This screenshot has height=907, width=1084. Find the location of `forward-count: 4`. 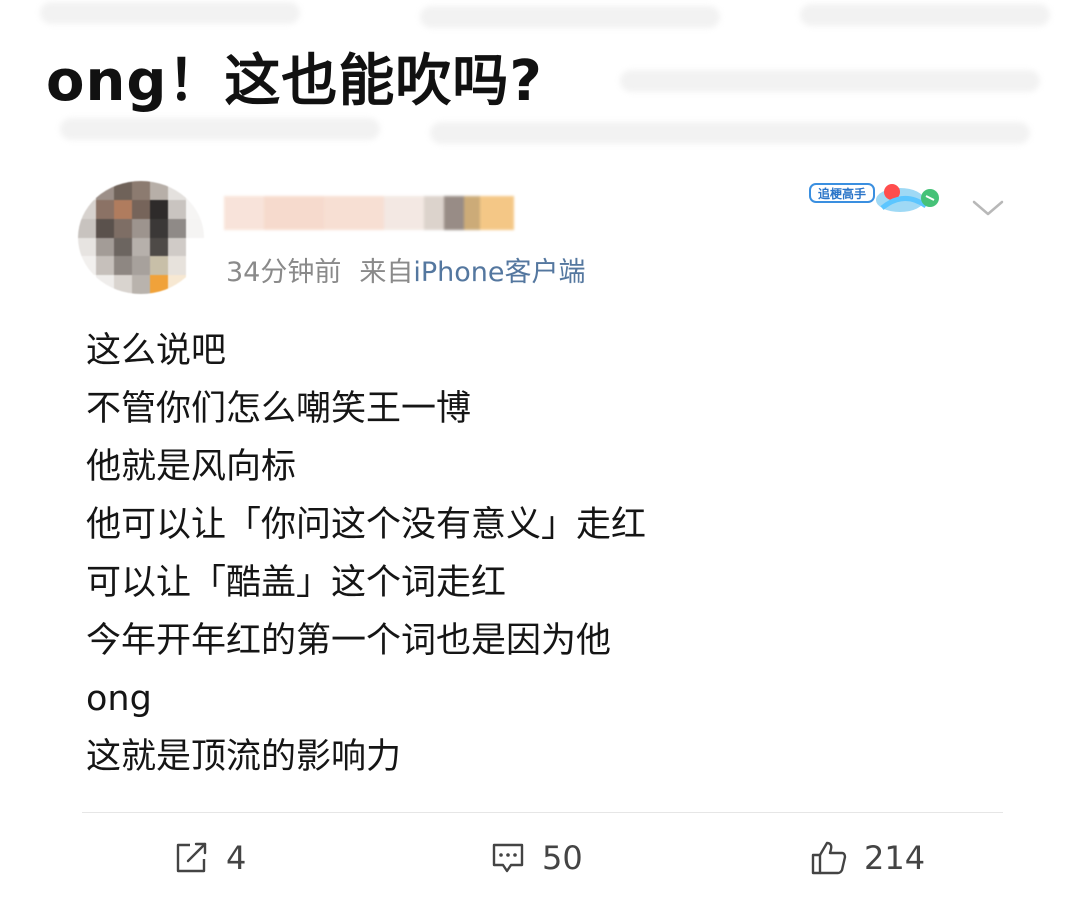

forward-count: 4 is located at coordinates (236, 858).